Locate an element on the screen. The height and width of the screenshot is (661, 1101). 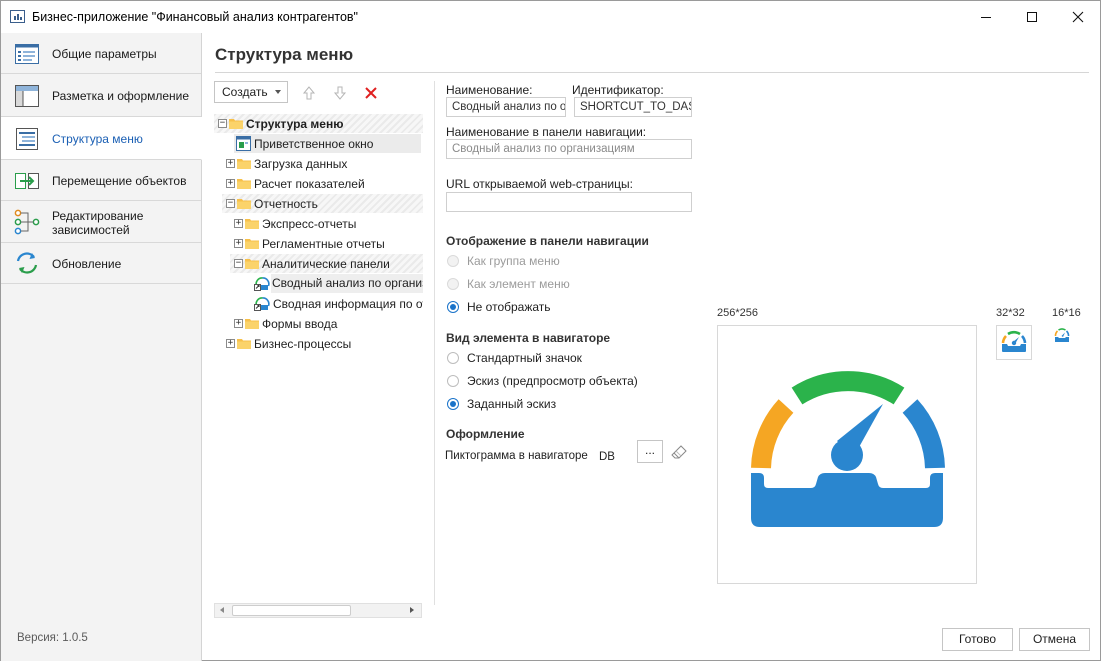
sidebar-item-label: Структура меню is located at coordinates (97, 139).